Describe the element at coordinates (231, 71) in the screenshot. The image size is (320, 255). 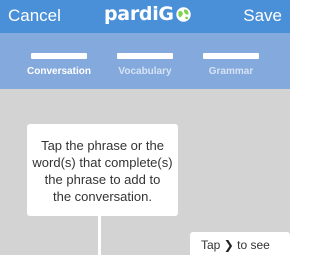
I see `tab-label: Grammar` at that location.